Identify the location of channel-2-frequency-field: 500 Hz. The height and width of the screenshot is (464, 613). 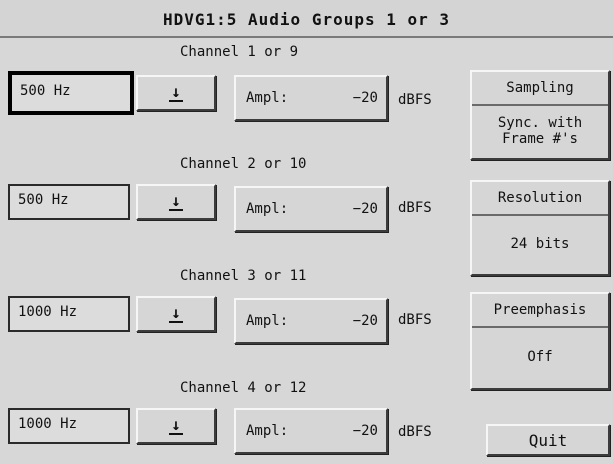
(69, 202).